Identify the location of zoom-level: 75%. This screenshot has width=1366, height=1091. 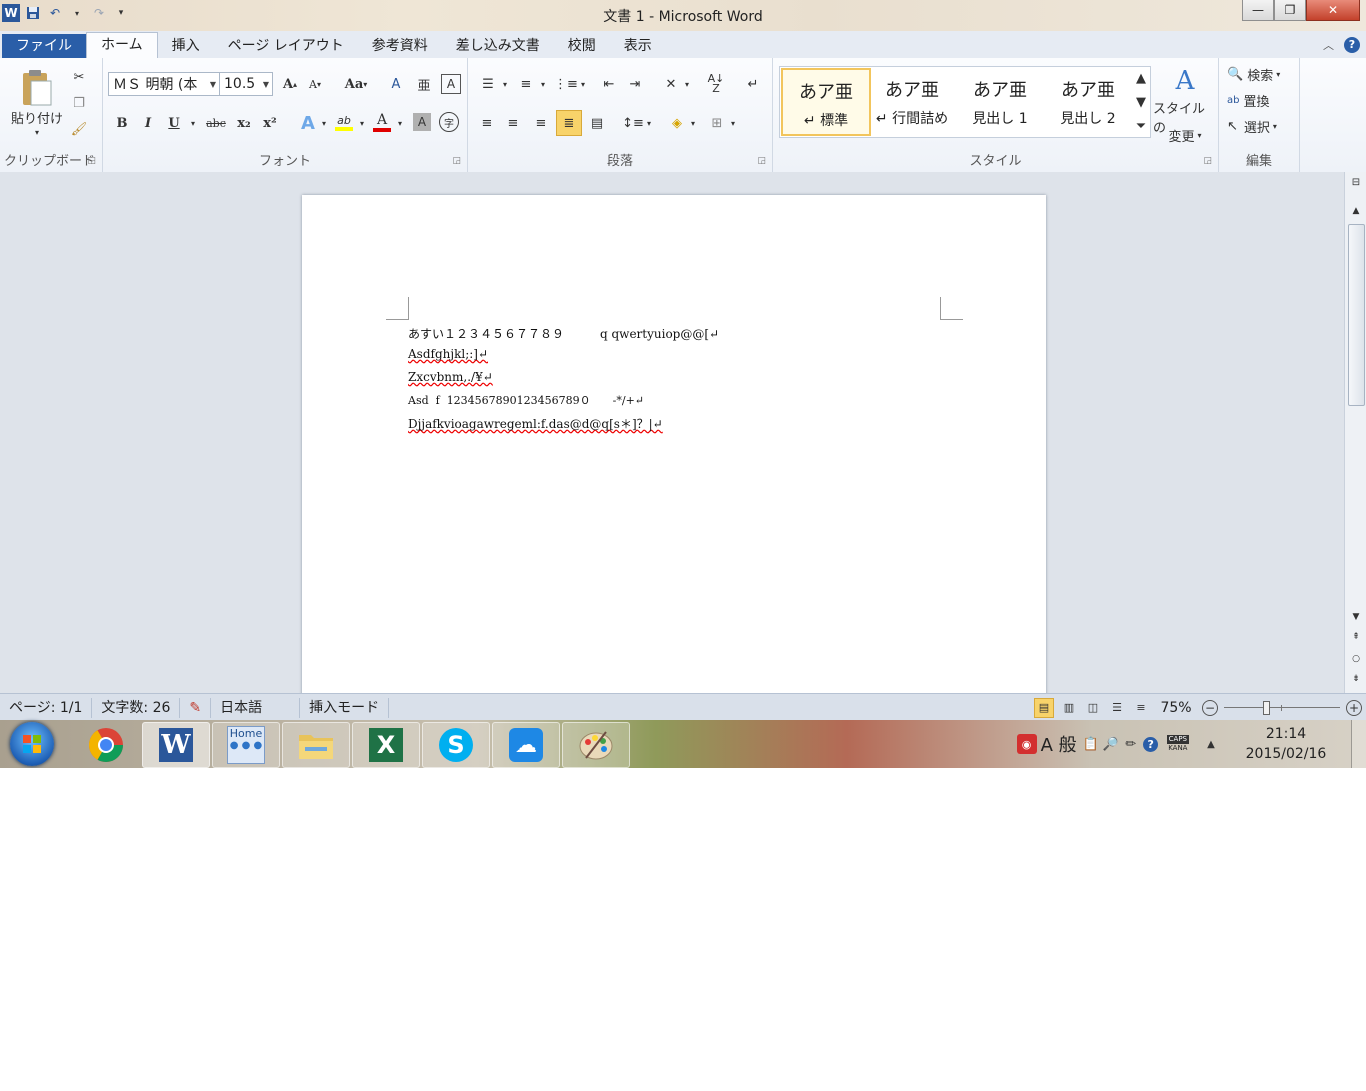
(1176, 708).